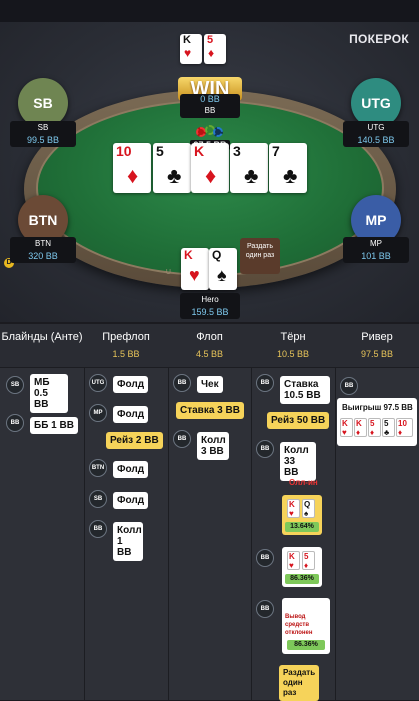 This screenshot has height=701, width=419. I want to click on column-header-blinds: Блайнды (Анте), so click(42, 346).